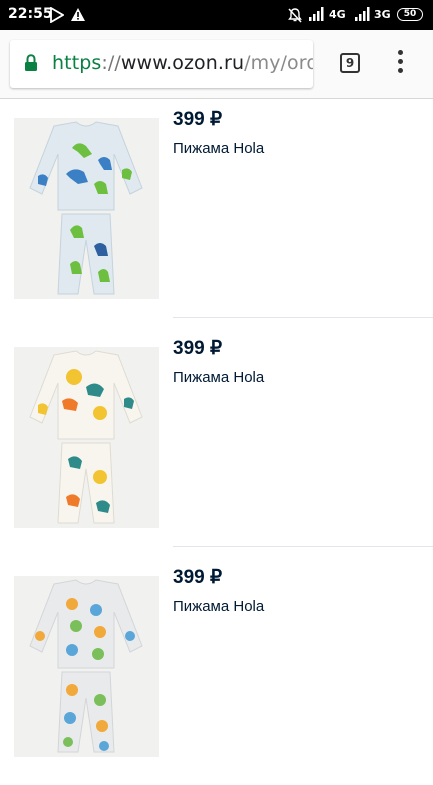 The width and height of the screenshot is (433, 785). Describe the element at coordinates (337, 14) in the screenshot. I see `network-type-1: 4G` at that location.